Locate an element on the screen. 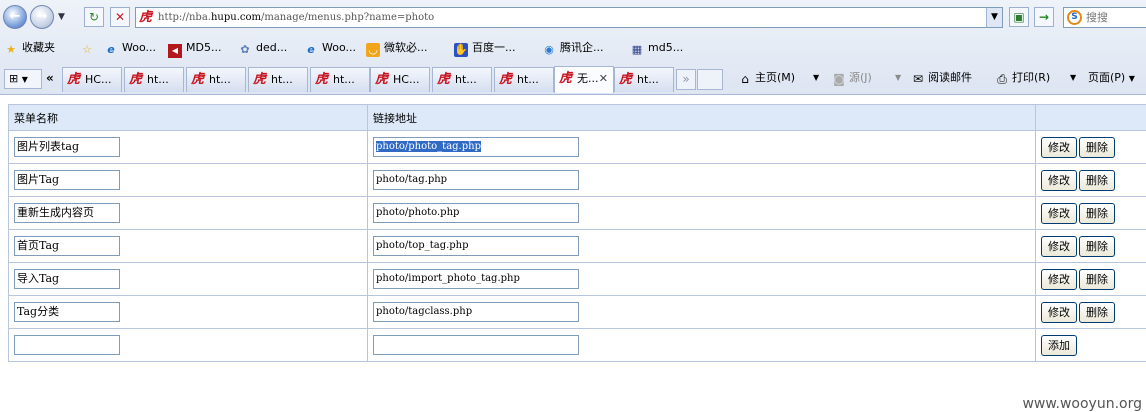  grid-icon: ▦ is located at coordinates (637, 49).